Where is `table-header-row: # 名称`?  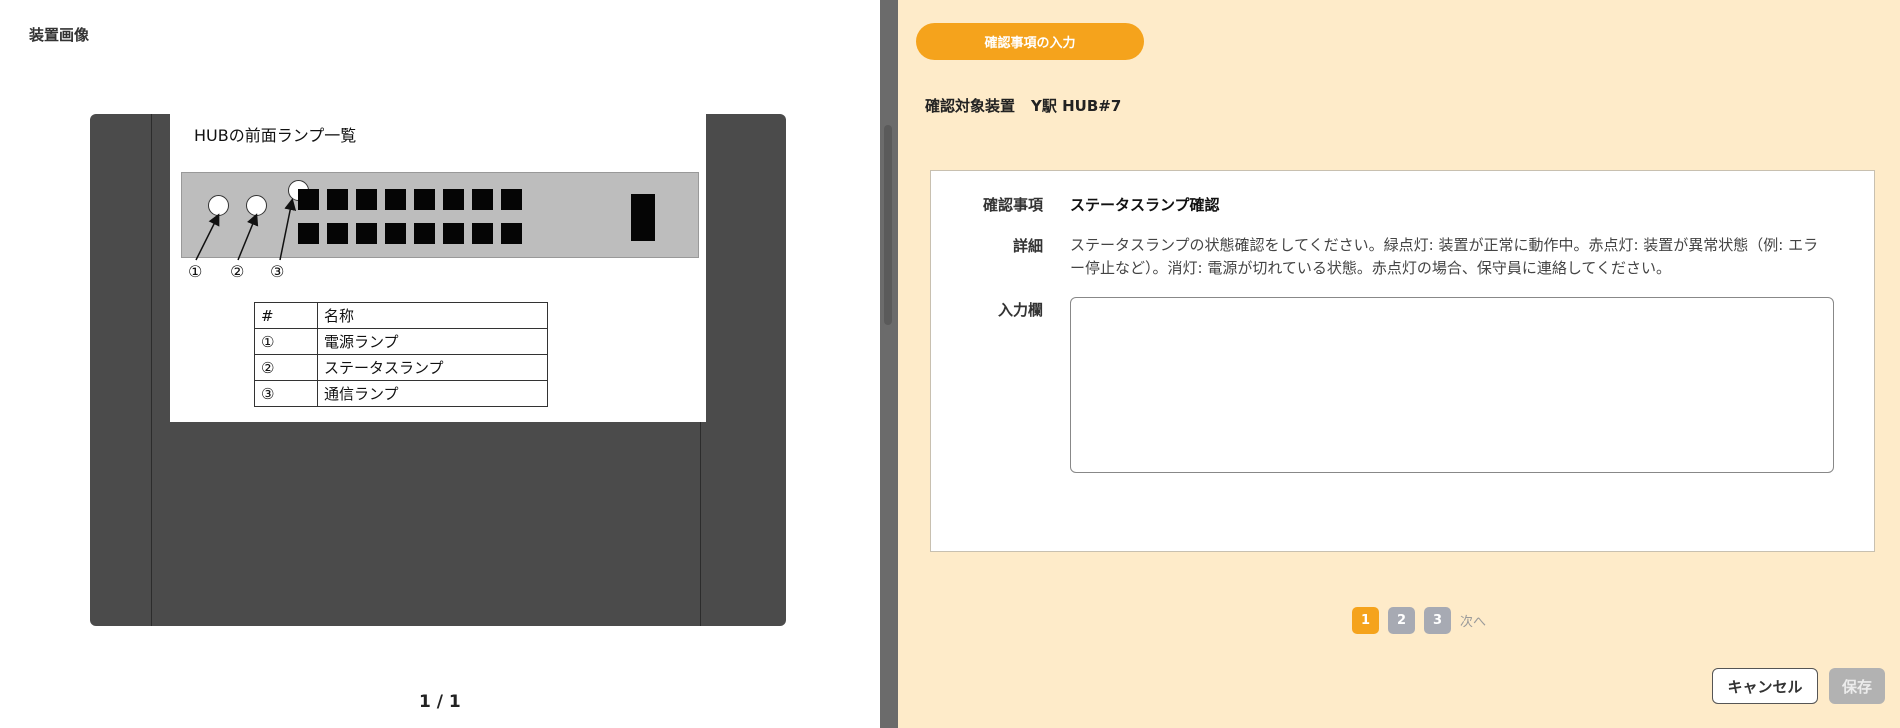 table-header-row: # 名称 is located at coordinates (401, 315).